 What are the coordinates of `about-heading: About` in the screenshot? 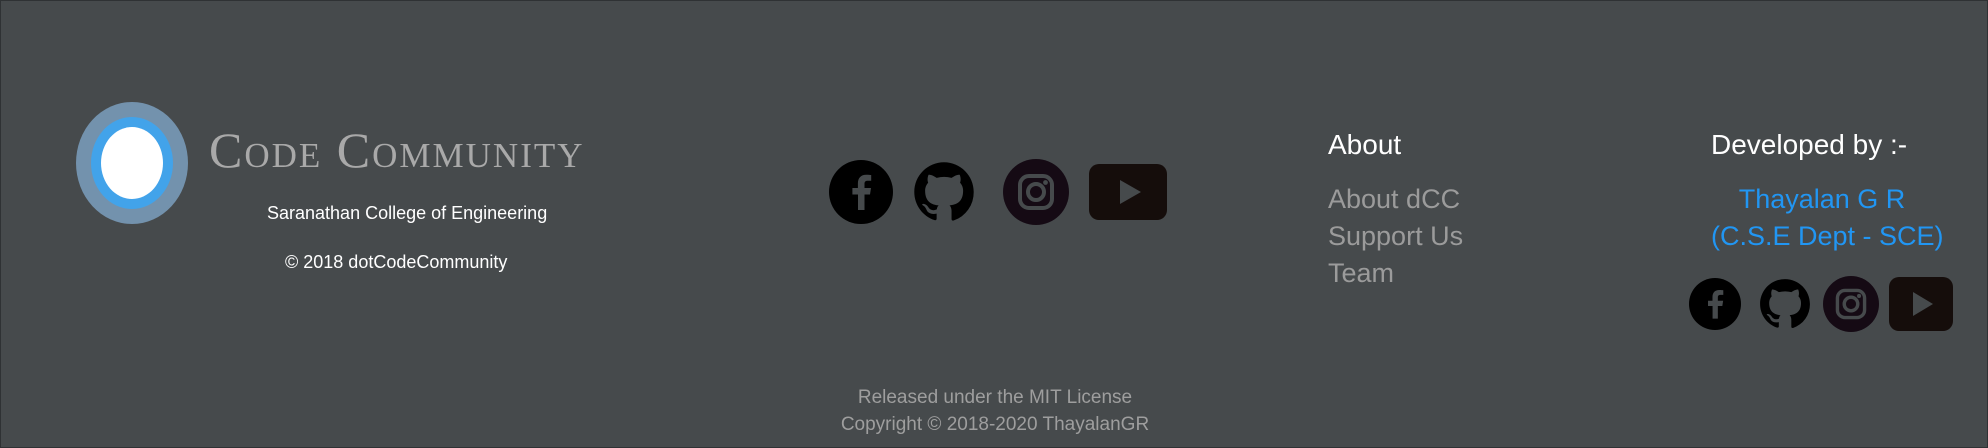 It's located at (1365, 144).